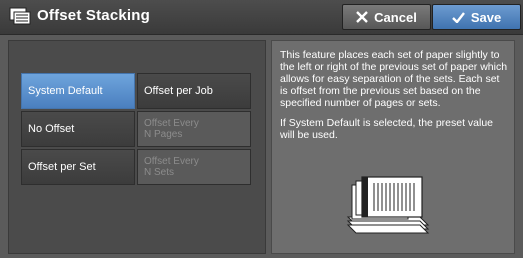 This screenshot has width=523, height=258. What do you see at coordinates (51, 129) in the screenshot?
I see `option-label: No Offset` at bounding box center [51, 129].